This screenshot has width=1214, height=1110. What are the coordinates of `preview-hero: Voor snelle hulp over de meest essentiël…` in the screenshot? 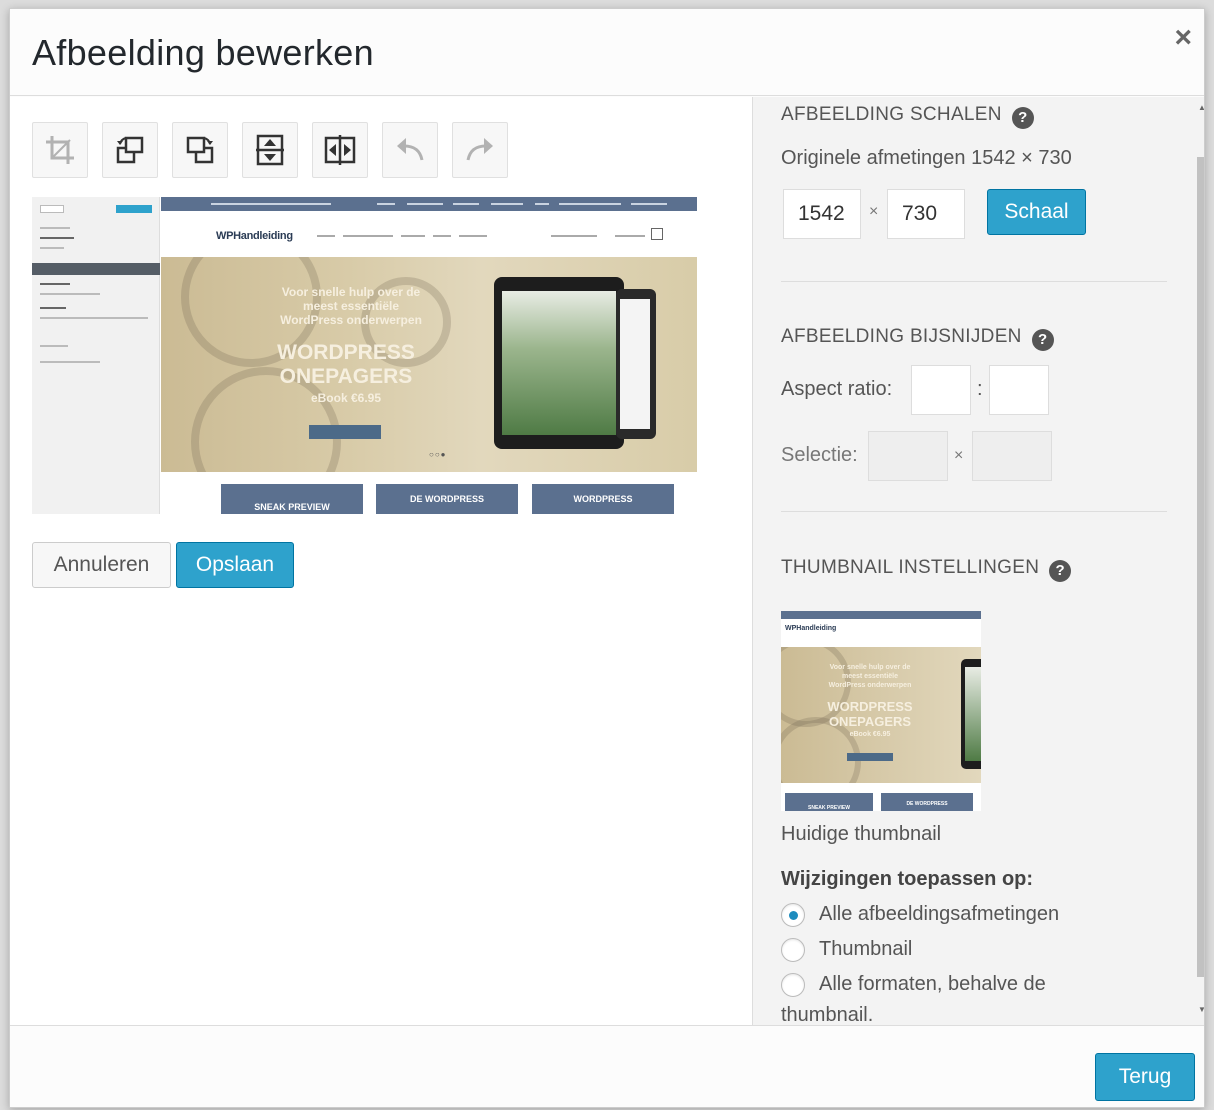 It's located at (429, 364).